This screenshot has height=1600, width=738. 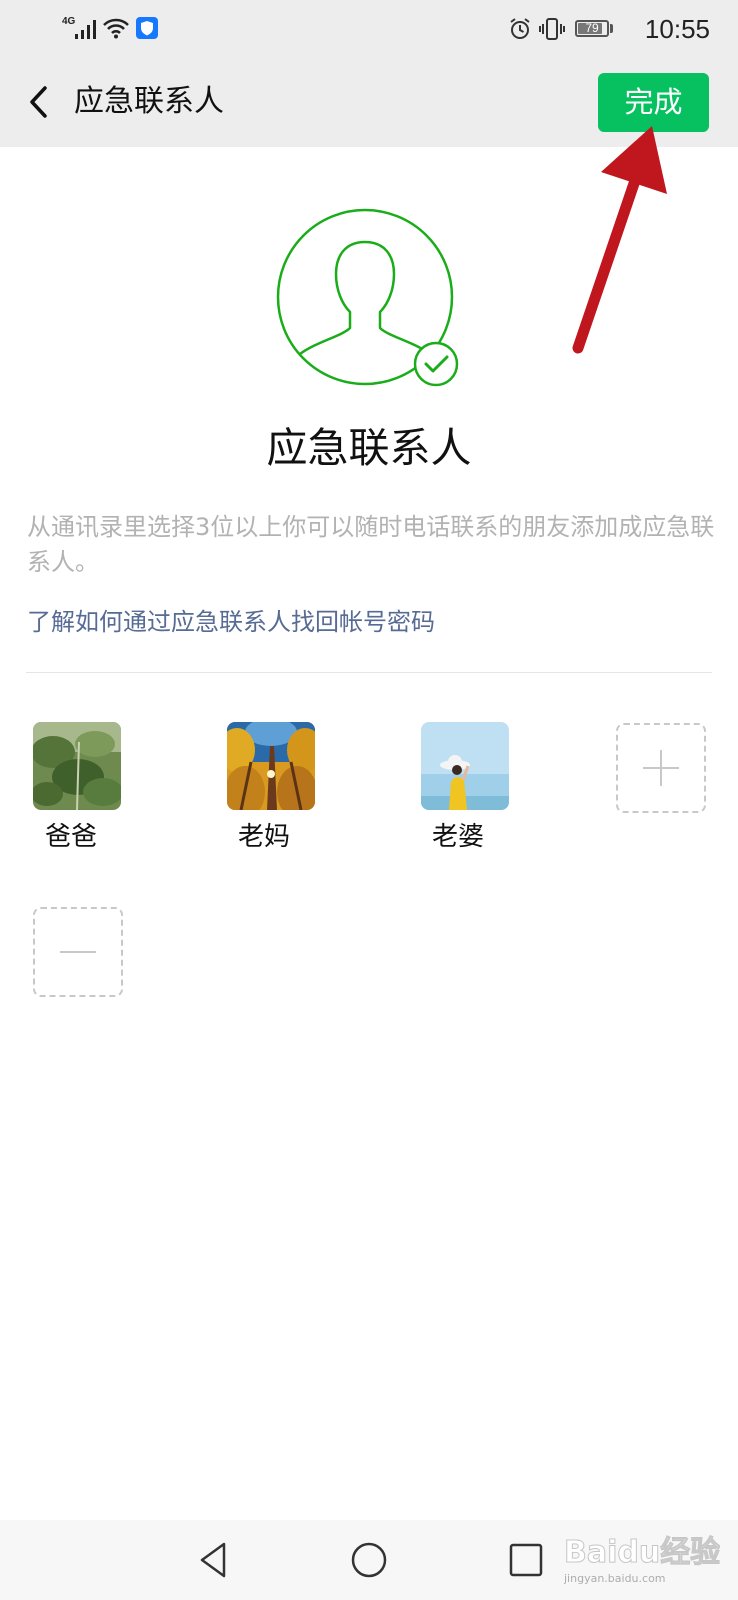 What do you see at coordinates (147, 28) in the screenshot?
I see `shield-icon` at bounding box center [147, 28].